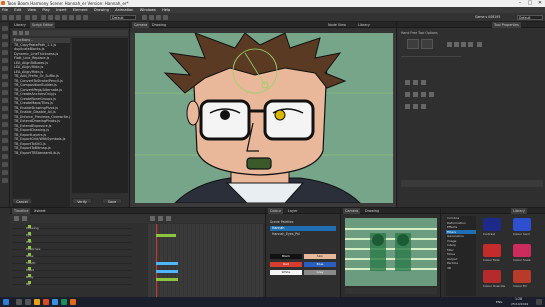 The image size is (545, 307). Describe the element at coordinates (72, 227) in the screenshot. I see `timeline-layer-row: Drawing` at that location.